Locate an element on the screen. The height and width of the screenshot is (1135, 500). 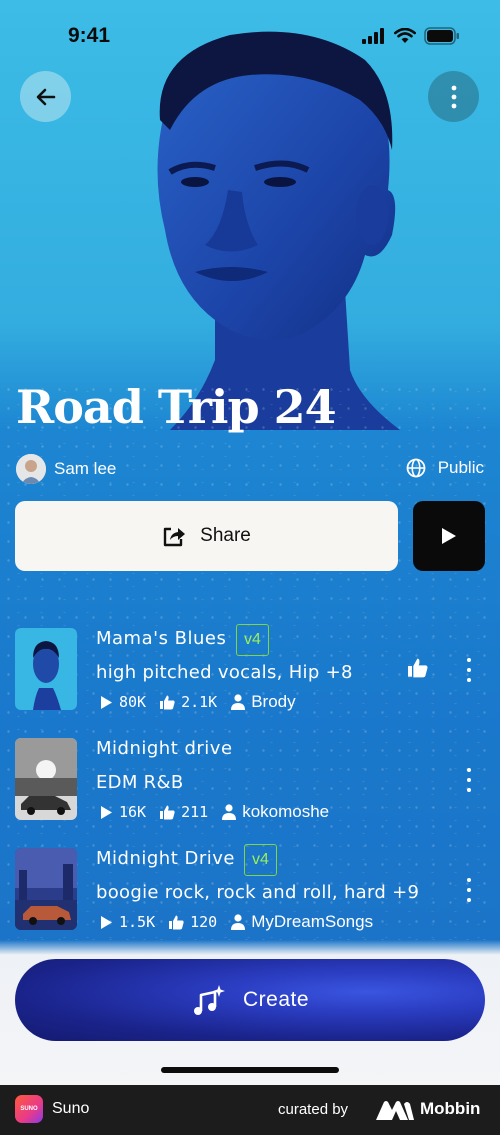
mobbin-logo-icon is located at coordinates (395, 1110).